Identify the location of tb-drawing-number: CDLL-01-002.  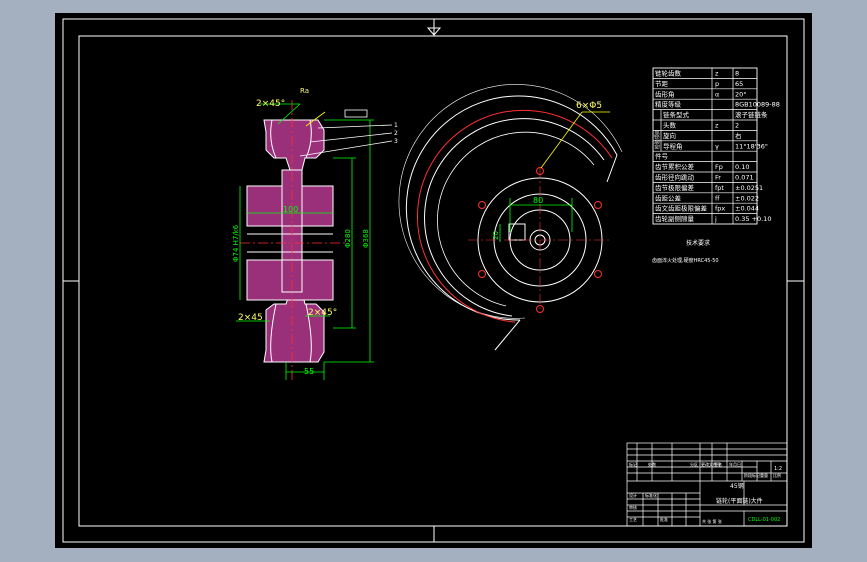
(764, 520).